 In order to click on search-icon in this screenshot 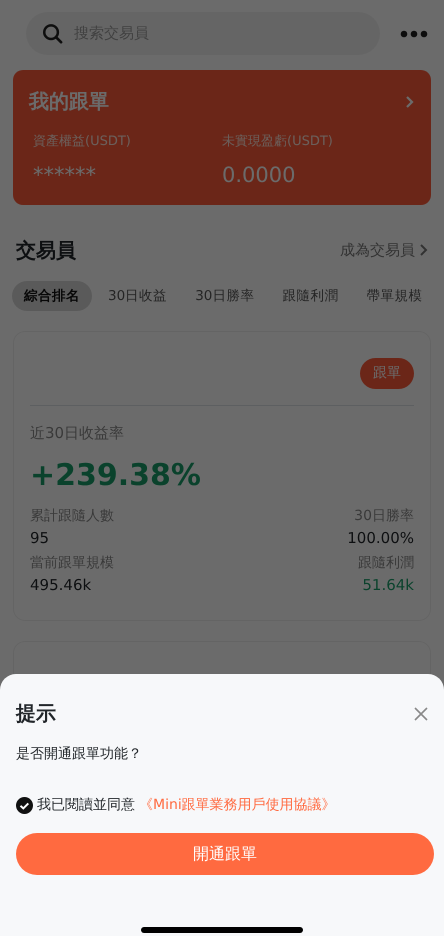, I will do `click(53, 34)`.